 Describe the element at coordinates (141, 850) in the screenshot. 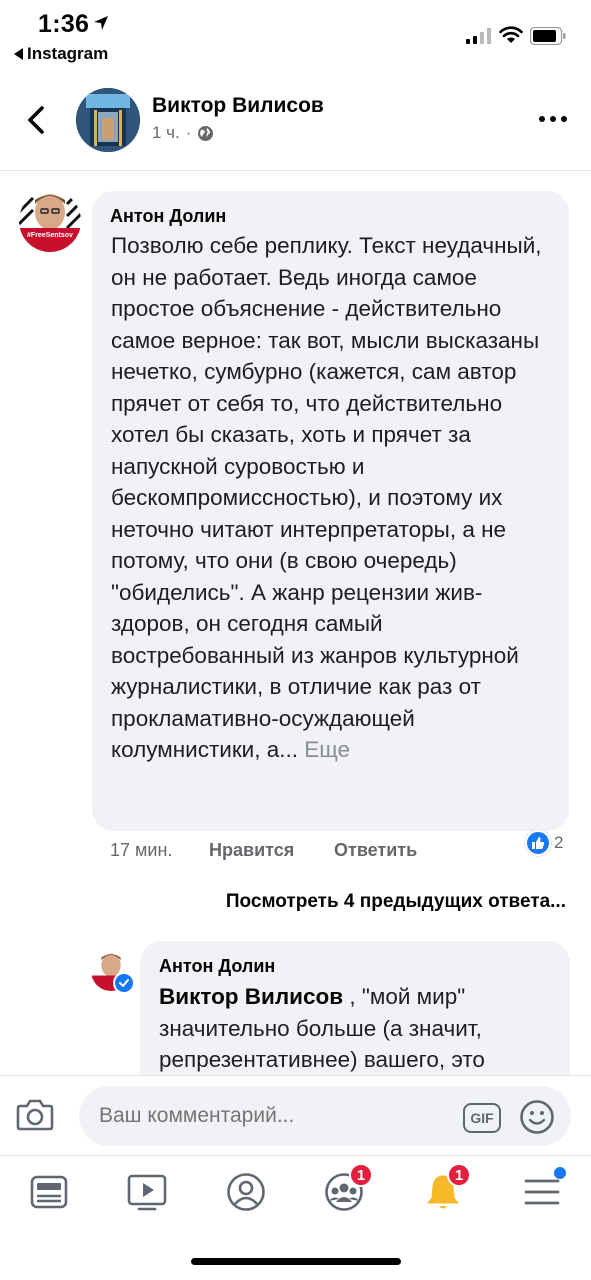

I see `comment-time: 17 мин.` at that location.